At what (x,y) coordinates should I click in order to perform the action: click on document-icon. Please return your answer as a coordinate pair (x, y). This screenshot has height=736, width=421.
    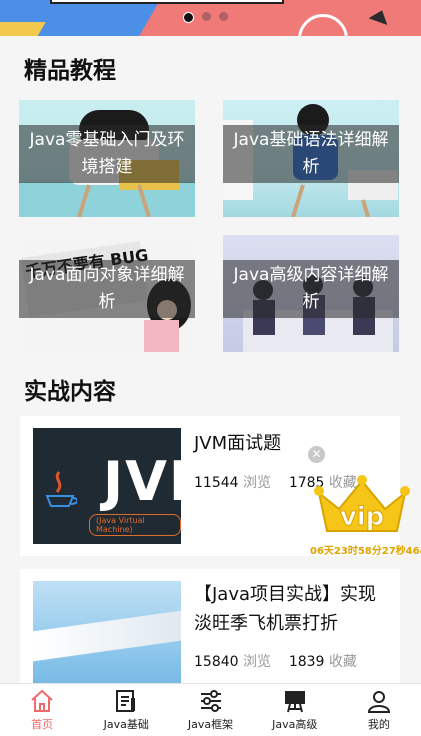
    Looking at the image, I should click on (126, 701).